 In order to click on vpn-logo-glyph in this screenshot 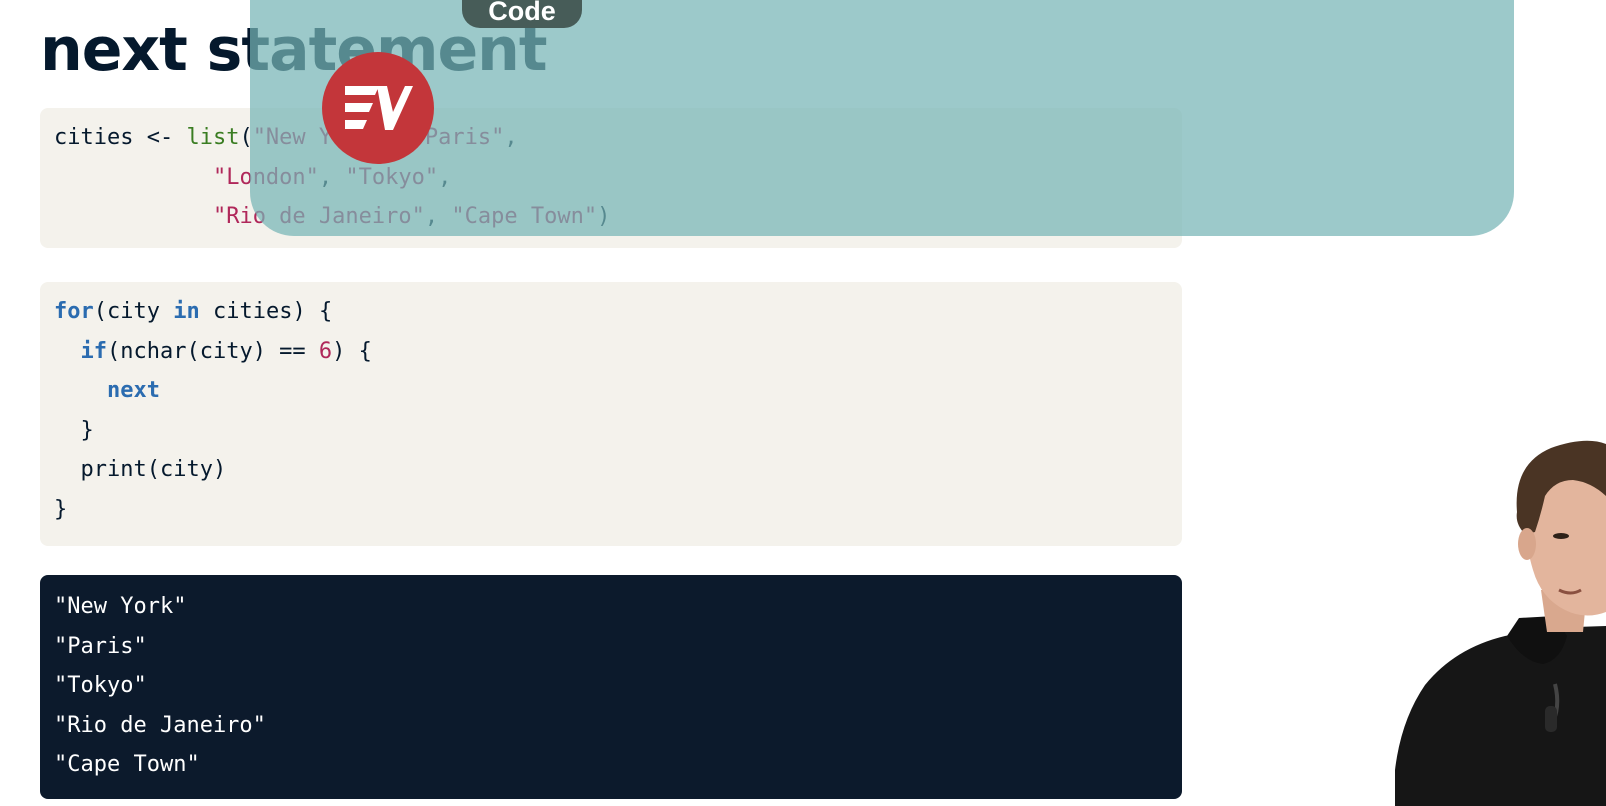, I will do `click(379, 108)`.